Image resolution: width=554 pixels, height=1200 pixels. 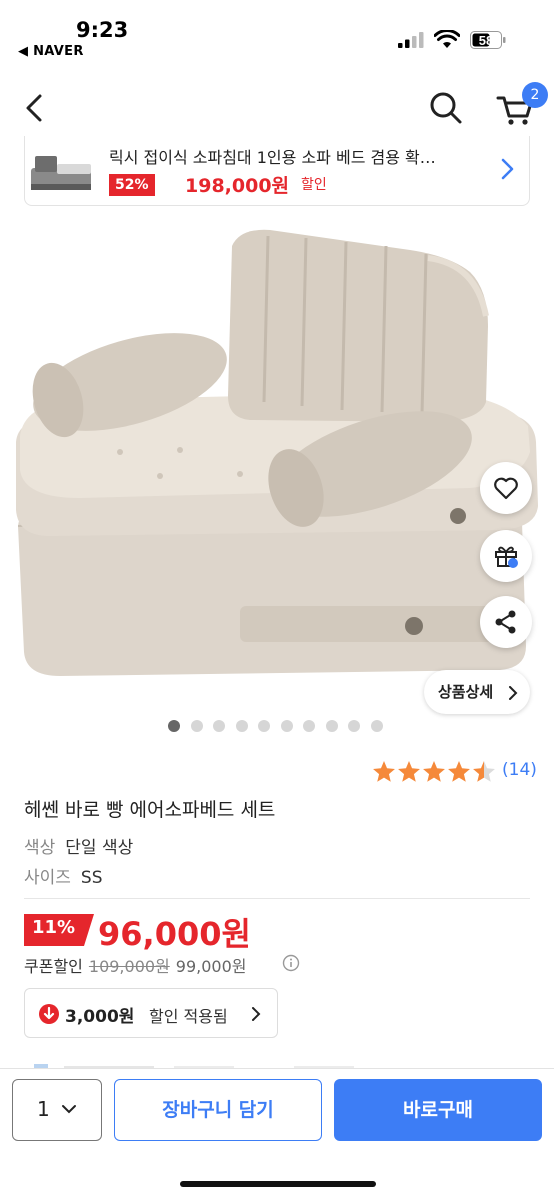 I want to click on signal-icon, so click(x=411, y=40).